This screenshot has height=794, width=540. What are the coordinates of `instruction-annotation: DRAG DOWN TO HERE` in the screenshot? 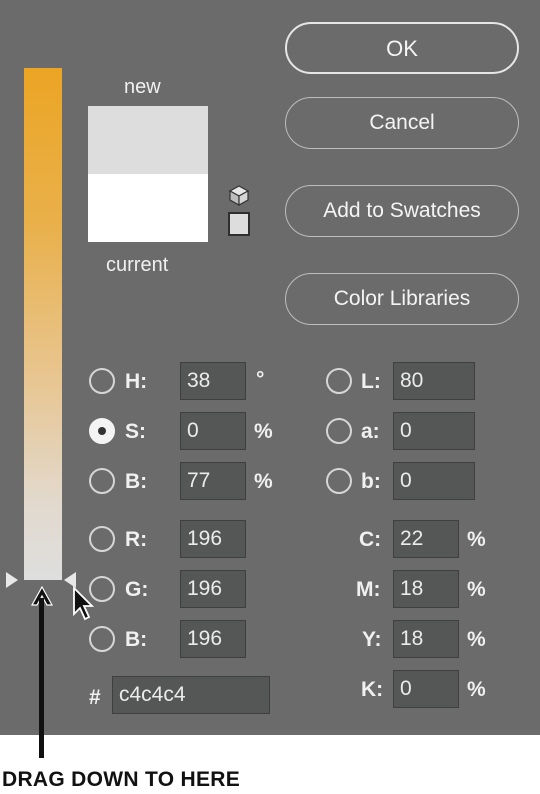 It's located at (121, 779).